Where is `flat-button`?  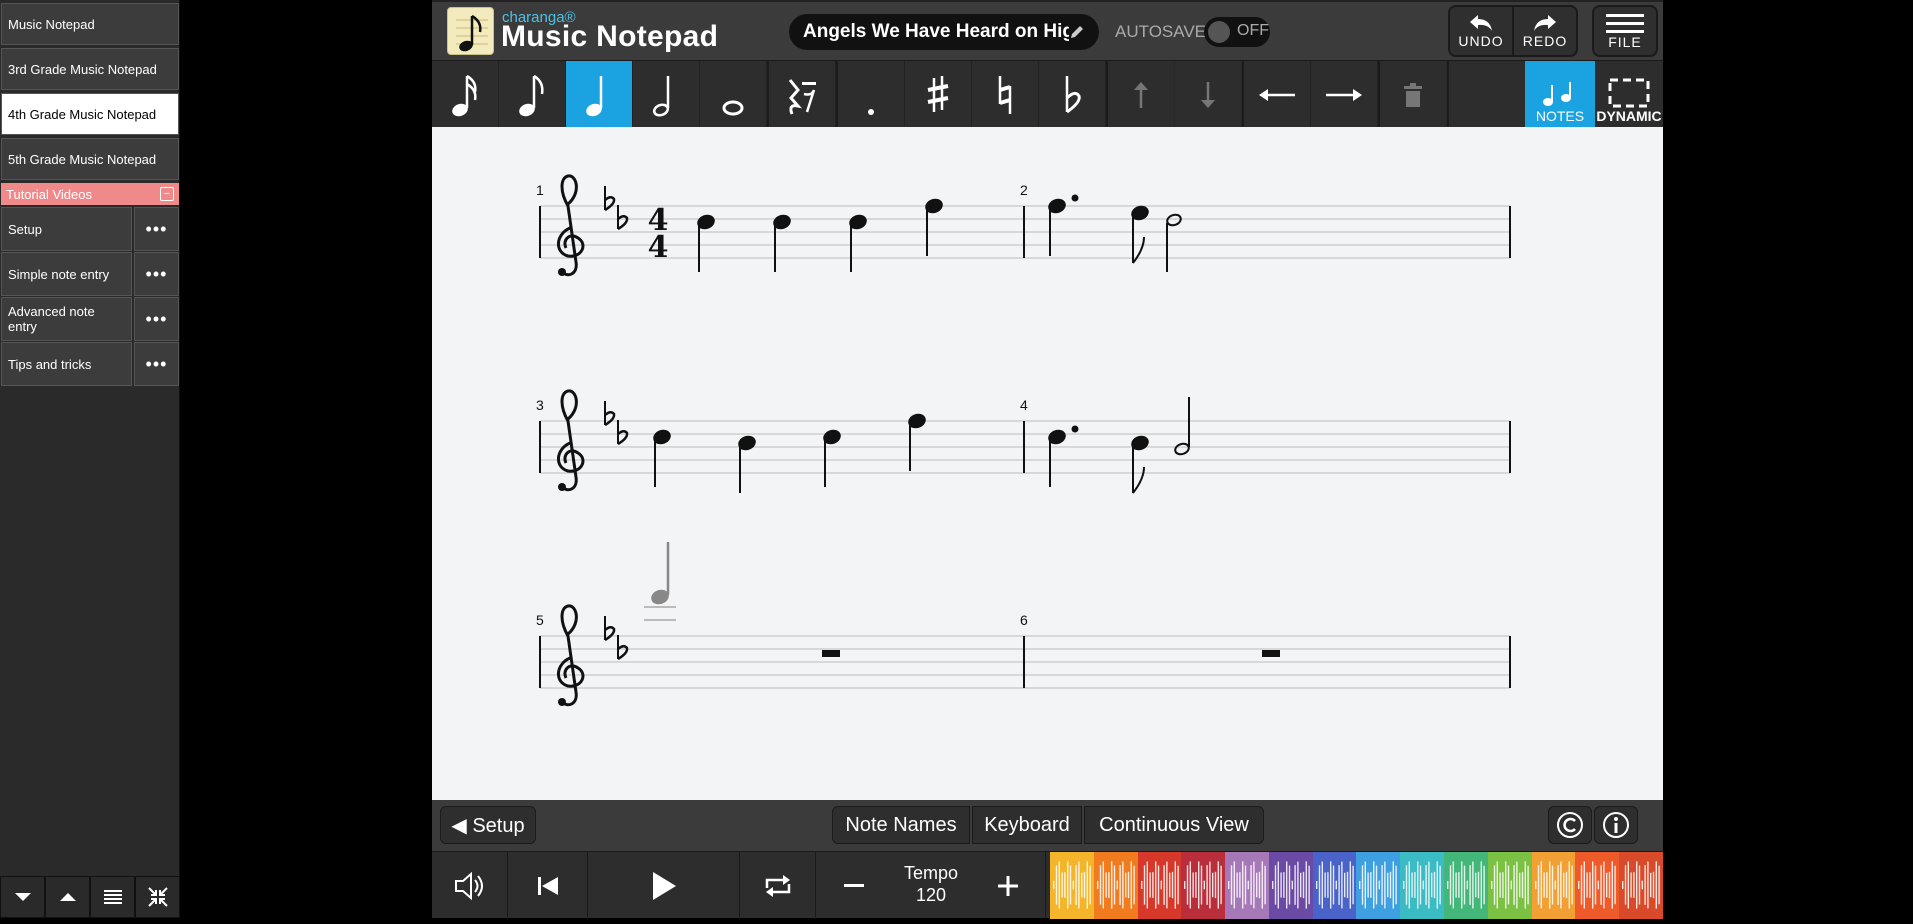 flat-button is located at coordinates (1072, 94).